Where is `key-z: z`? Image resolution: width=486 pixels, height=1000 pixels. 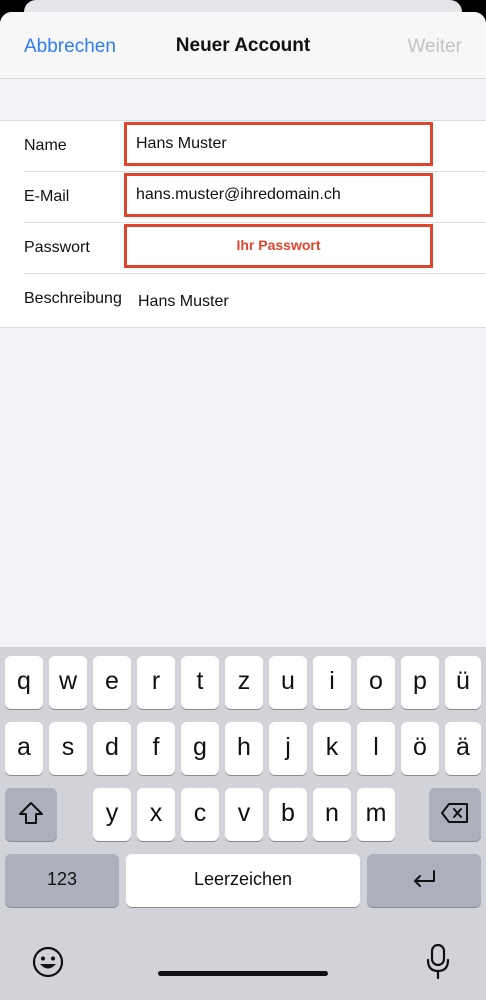
key-z: z is located at coordinates (244, 682).